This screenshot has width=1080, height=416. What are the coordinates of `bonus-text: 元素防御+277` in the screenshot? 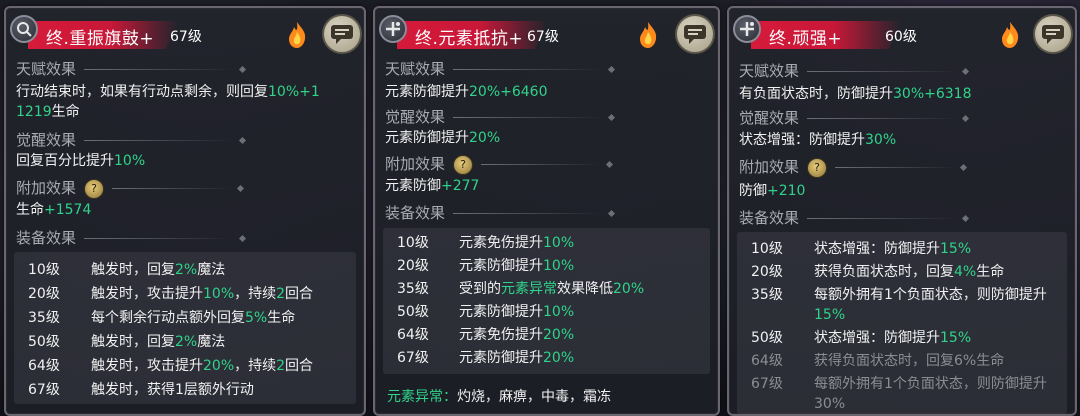 It's located at (432, 186).